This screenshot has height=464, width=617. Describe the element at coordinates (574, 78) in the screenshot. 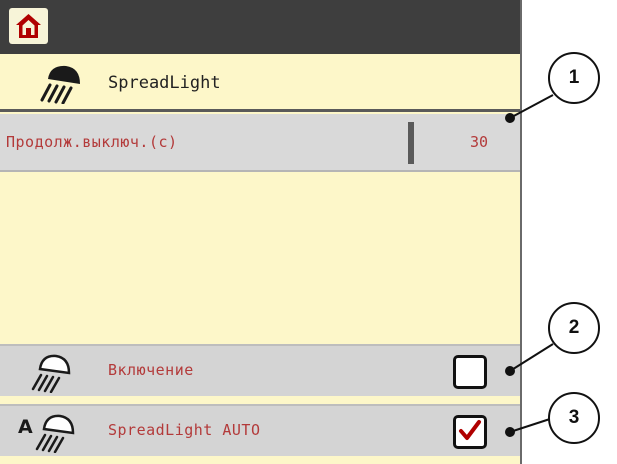

I see `callout-1: 1` at that location.